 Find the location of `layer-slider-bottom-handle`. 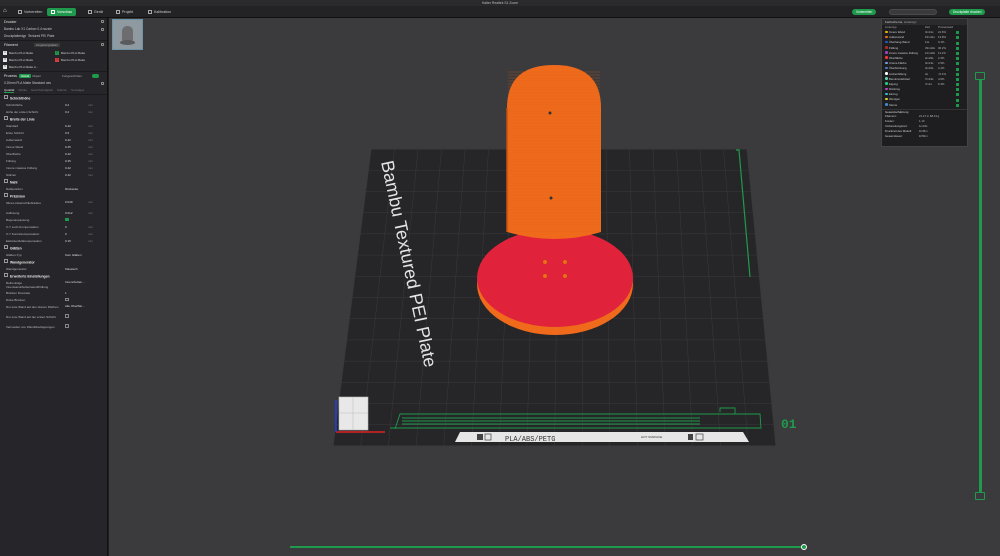

layer-slider-bottom-handle is located at coordinates (980, 496).